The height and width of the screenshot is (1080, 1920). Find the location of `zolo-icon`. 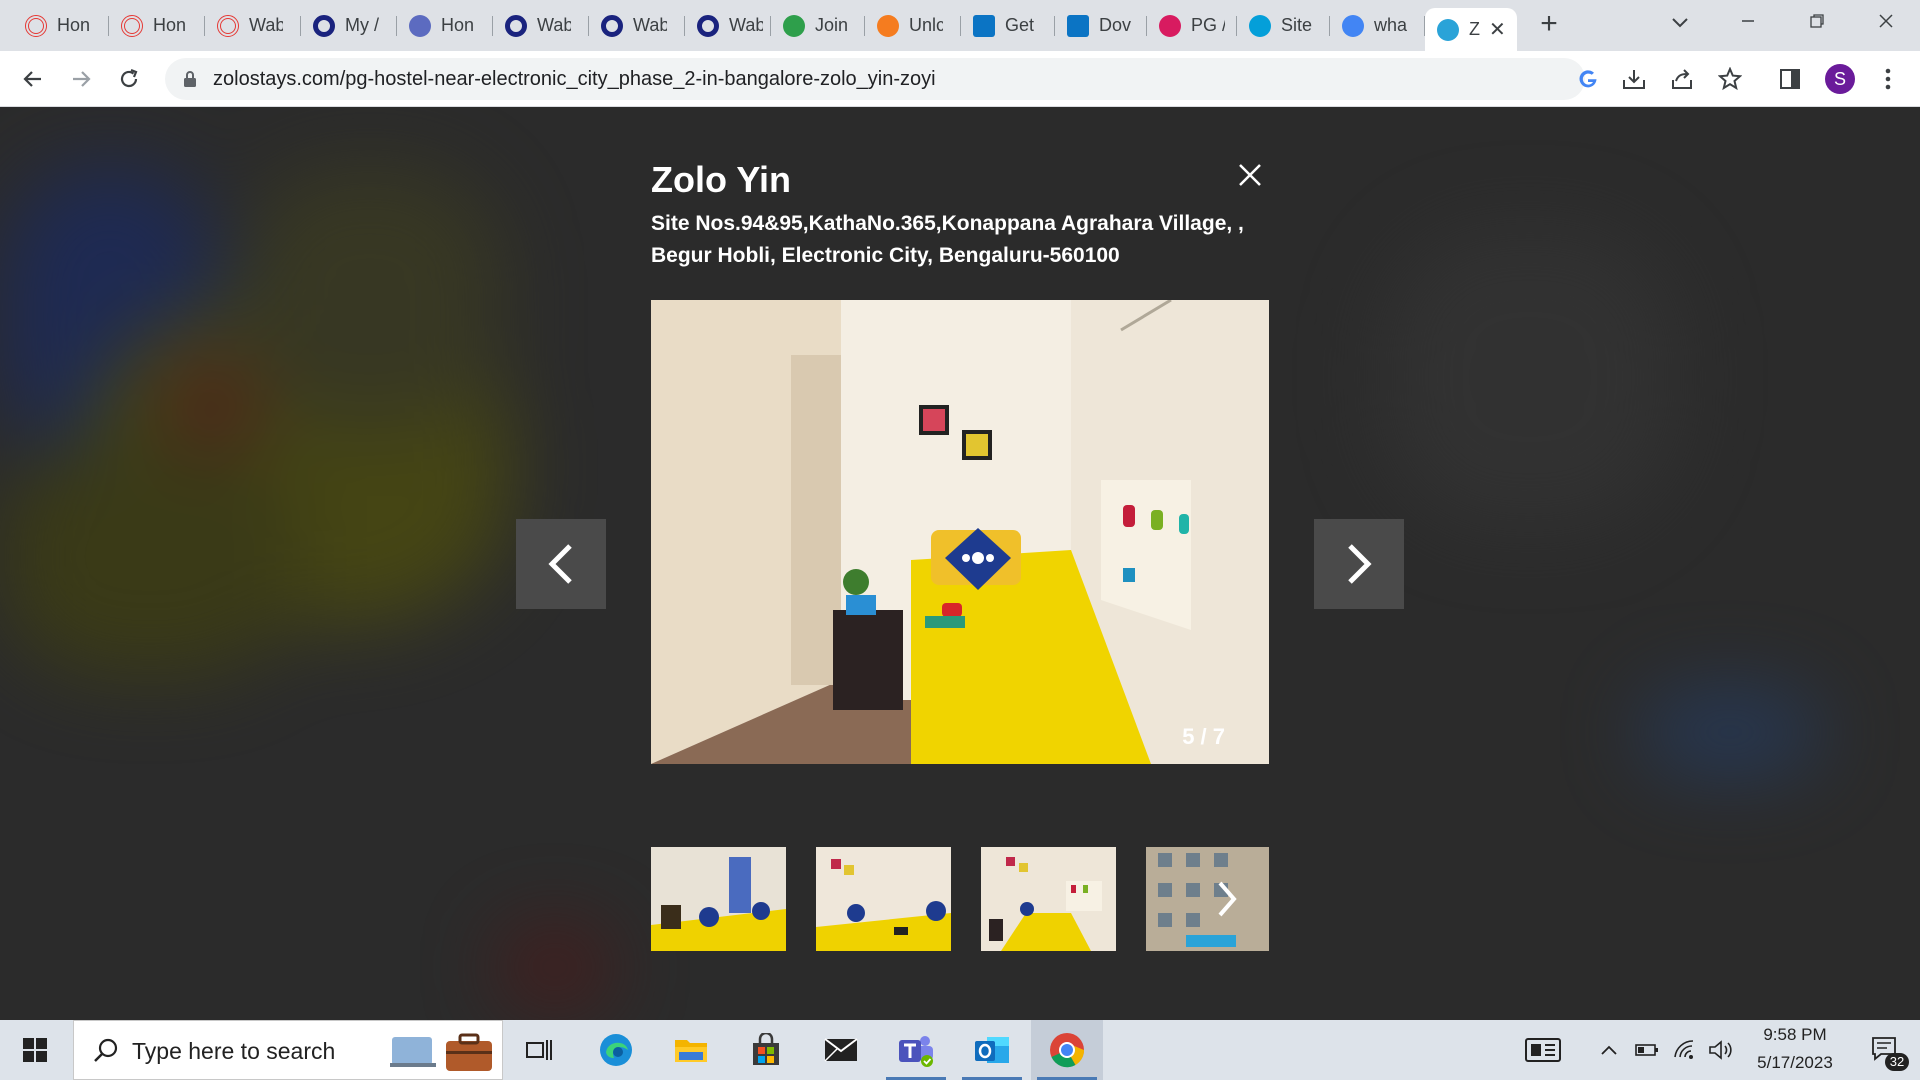

zolo-icon is located at coordinates (1448, 29).